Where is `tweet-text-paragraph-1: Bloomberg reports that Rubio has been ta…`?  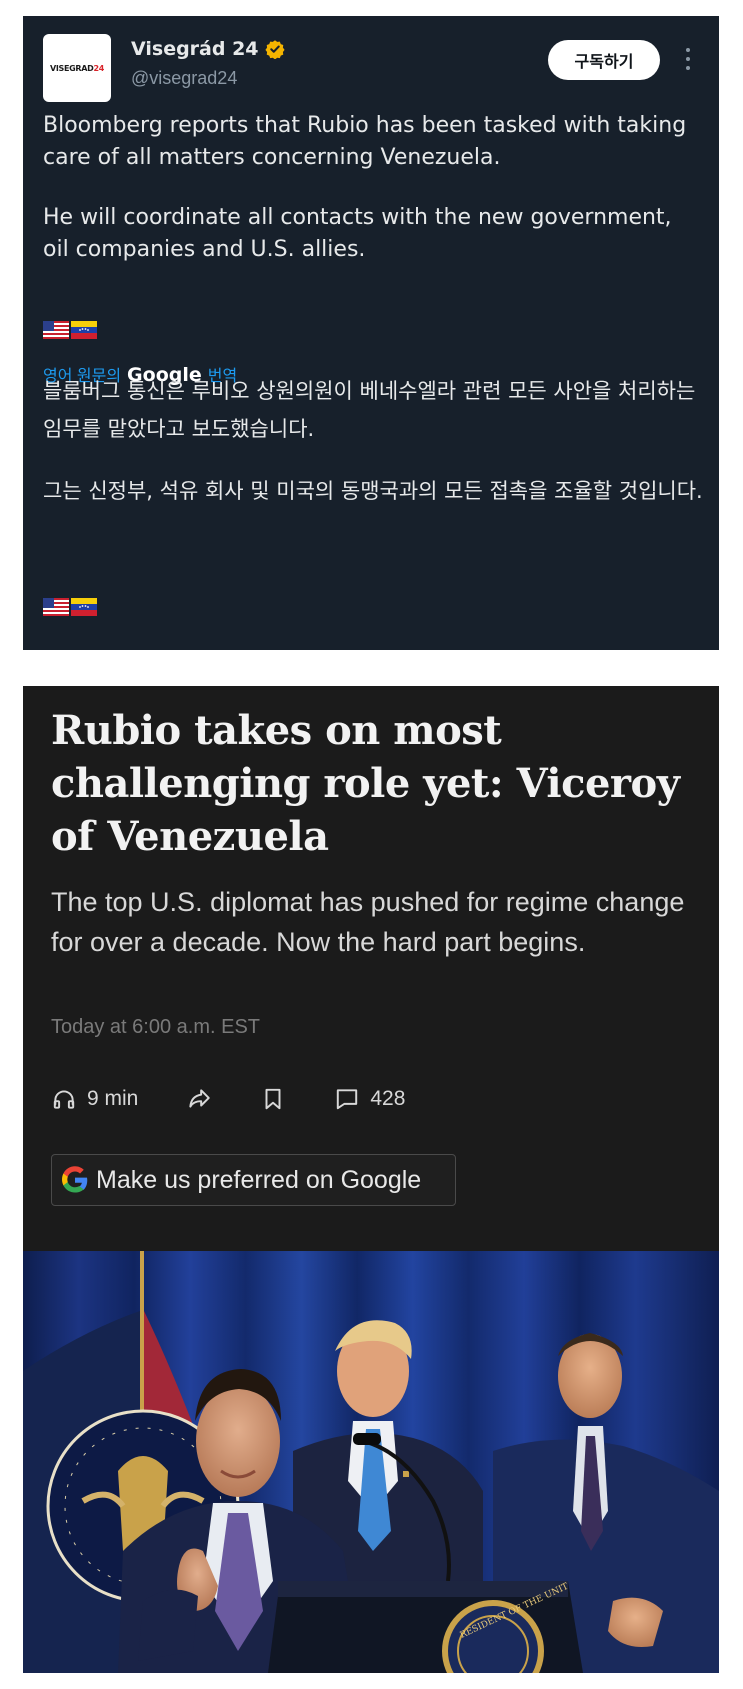
tweet-text-paragraph-1: Bloomberg reports that Rubio has been ta… is located at coordinates (365, 141).